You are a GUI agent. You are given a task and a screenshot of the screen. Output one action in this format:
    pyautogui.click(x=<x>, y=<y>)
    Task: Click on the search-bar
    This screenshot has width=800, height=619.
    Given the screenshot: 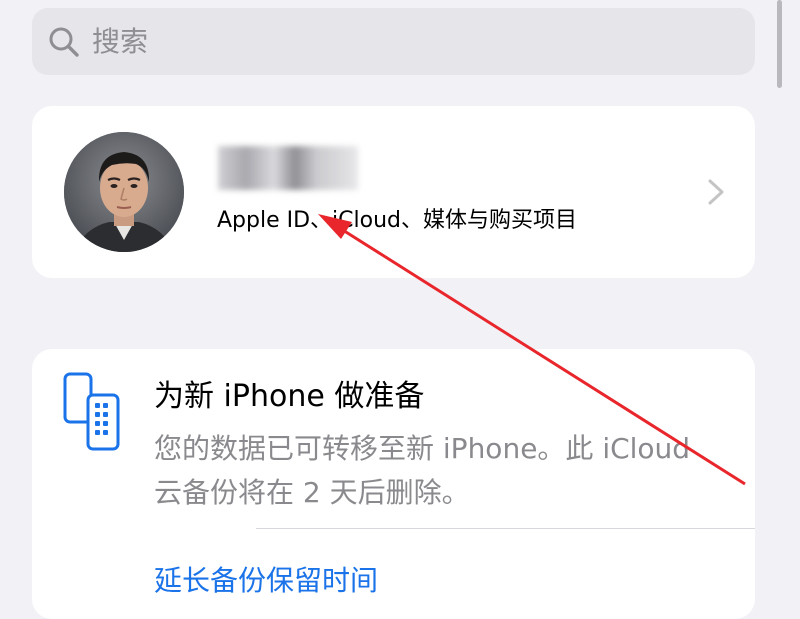 What is the action you would take?
    pyautogui.click(x=393, y=41)
    